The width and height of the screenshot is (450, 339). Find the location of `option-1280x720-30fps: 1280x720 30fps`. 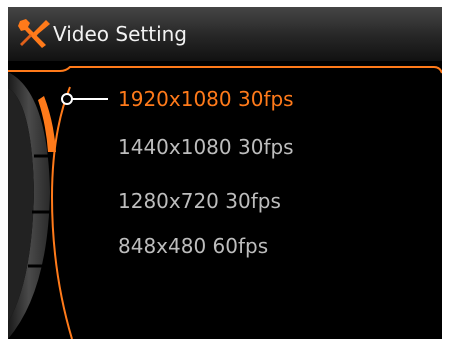

option-1280x720-30fps: 1280x720 30fps is located at coordinates (199, 201).